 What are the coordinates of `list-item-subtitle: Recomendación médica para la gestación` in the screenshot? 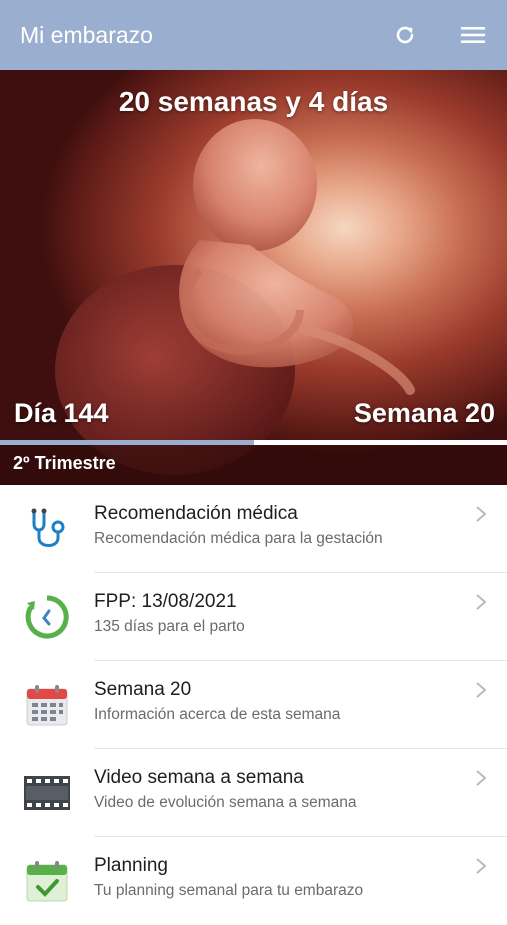 It's located at (238, 538).